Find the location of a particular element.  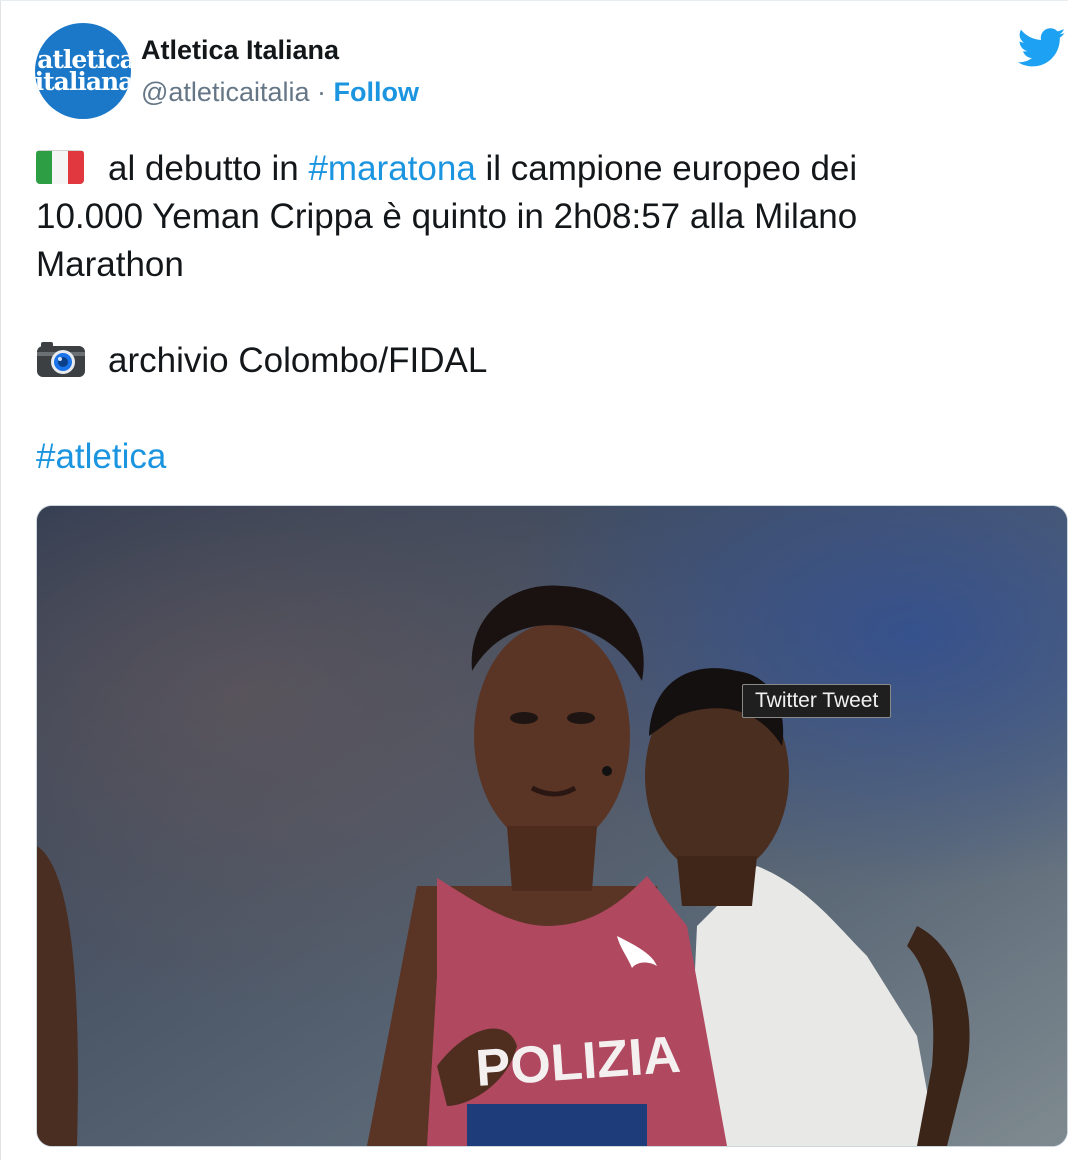

author-handle-row: @atleticaitalia · Follow is located at coordinates (280, 92).